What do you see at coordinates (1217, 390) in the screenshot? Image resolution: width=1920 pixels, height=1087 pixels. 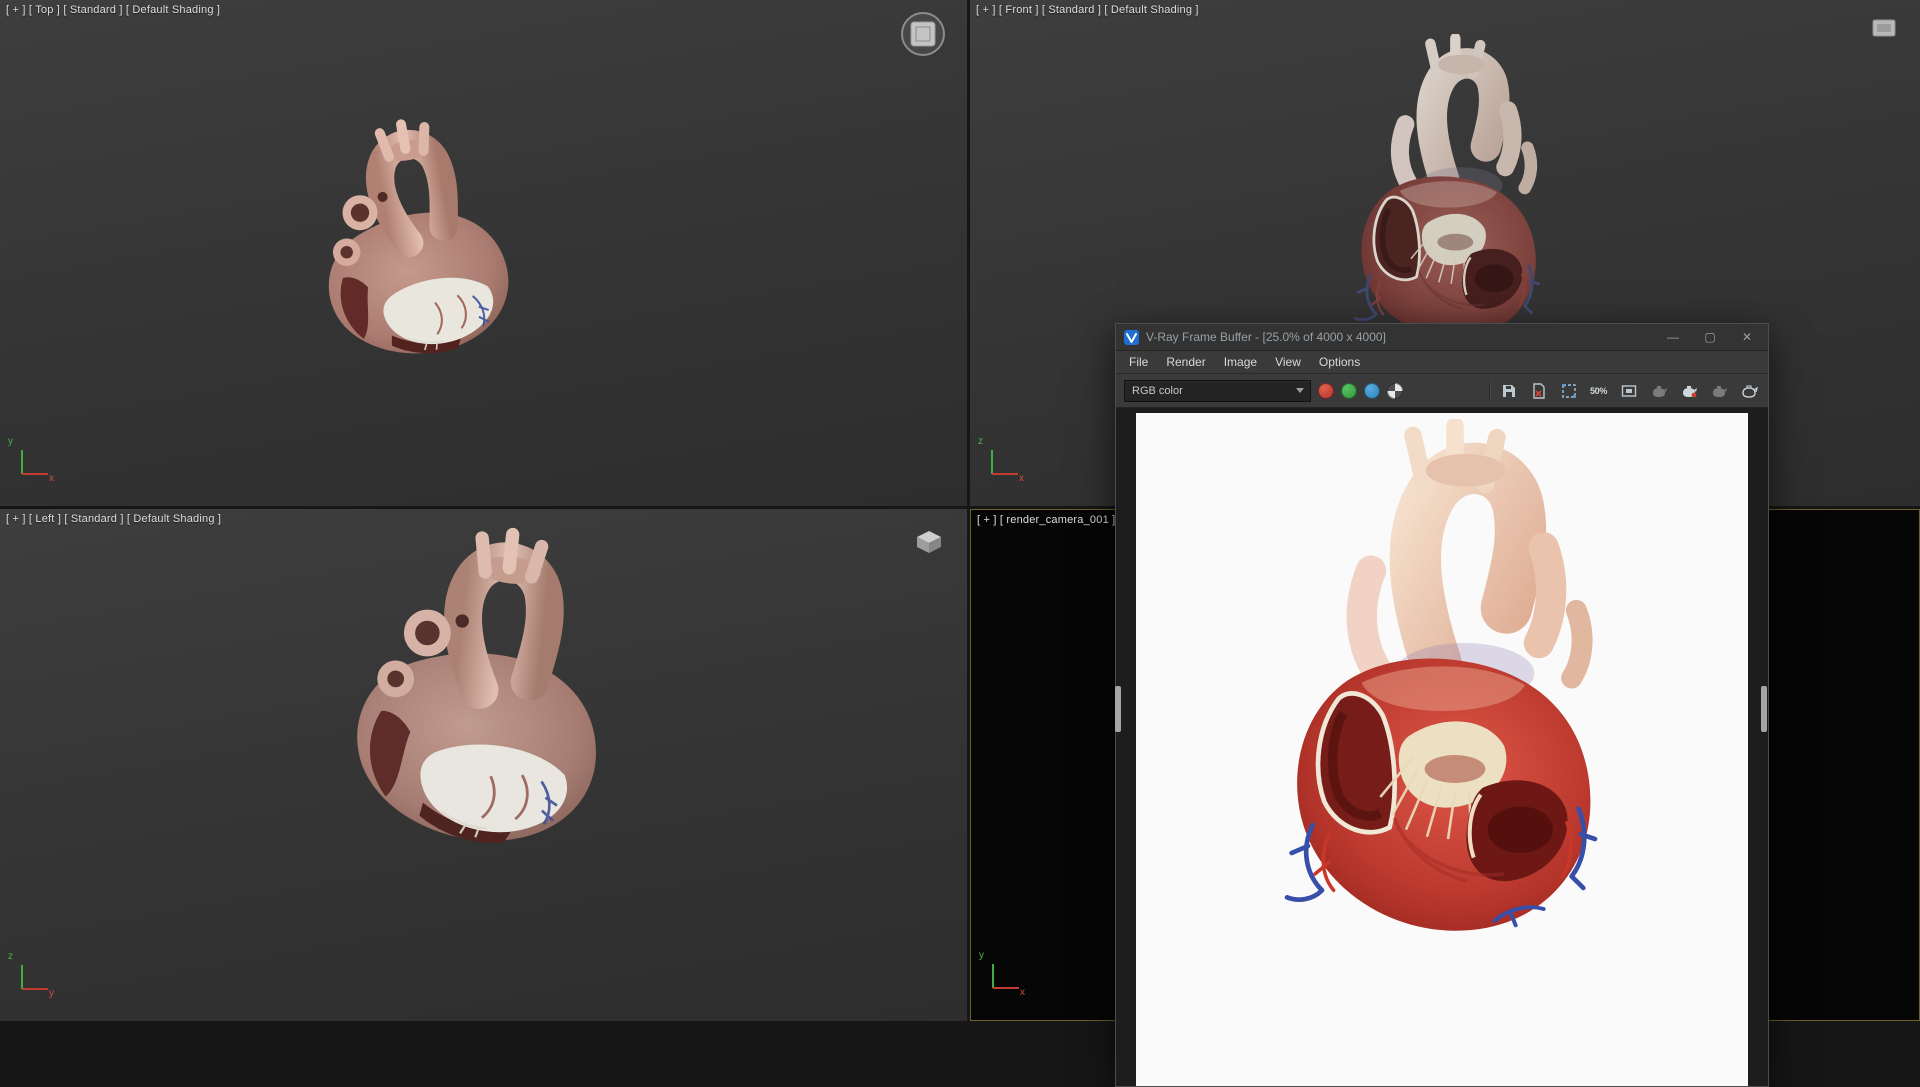 I see `channel-select-dropdown: RGB color` at bounding box center [1217, 390].